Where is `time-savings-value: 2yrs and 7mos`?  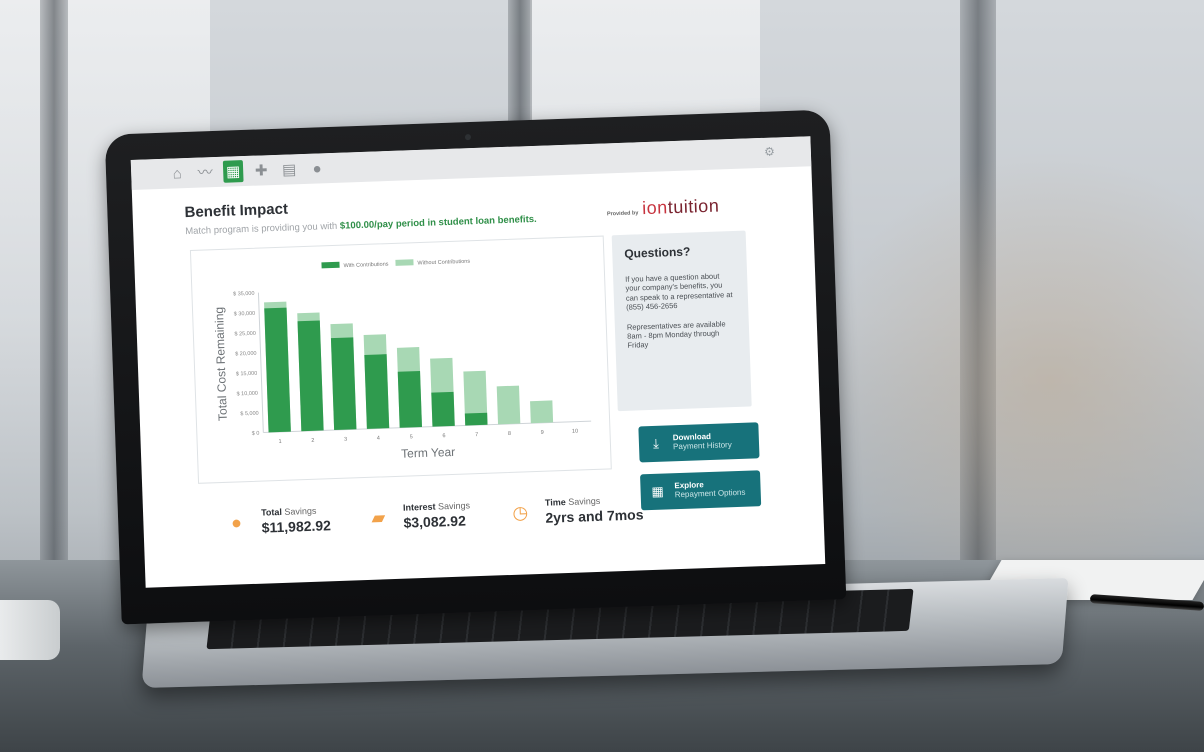 time-savings-value: 2yrs and 7mos is located at coordinates (594, 516).